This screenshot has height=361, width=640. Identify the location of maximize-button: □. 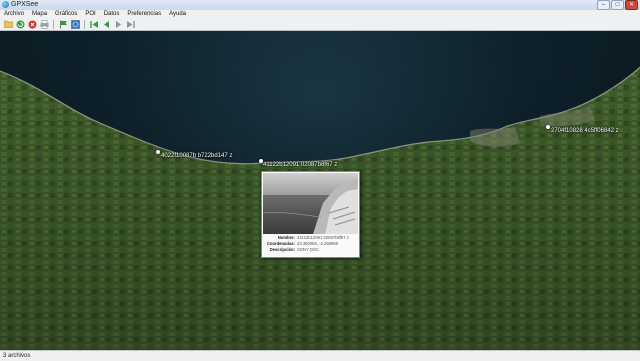
(617, 5).